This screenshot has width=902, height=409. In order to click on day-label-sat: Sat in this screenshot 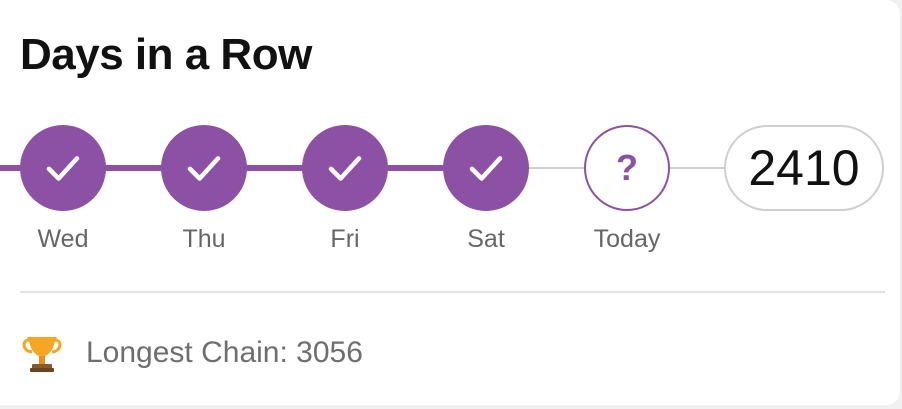, I will do `click(486, 239)`.